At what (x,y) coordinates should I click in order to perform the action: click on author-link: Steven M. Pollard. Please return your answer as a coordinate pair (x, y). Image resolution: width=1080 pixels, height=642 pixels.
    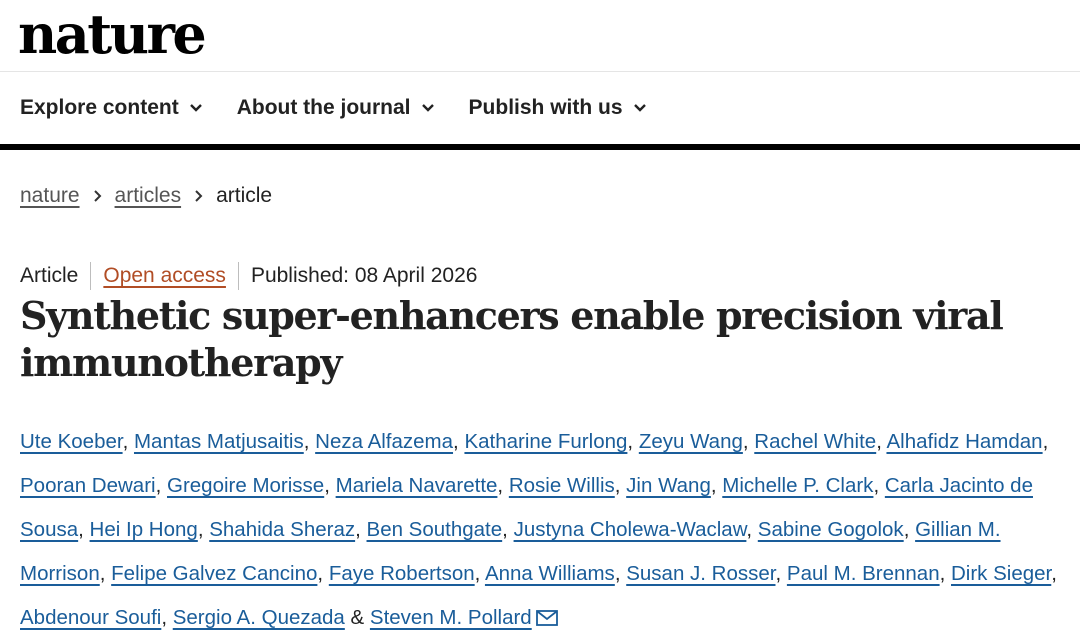
    Looking at the image, I should click on (451, 617).